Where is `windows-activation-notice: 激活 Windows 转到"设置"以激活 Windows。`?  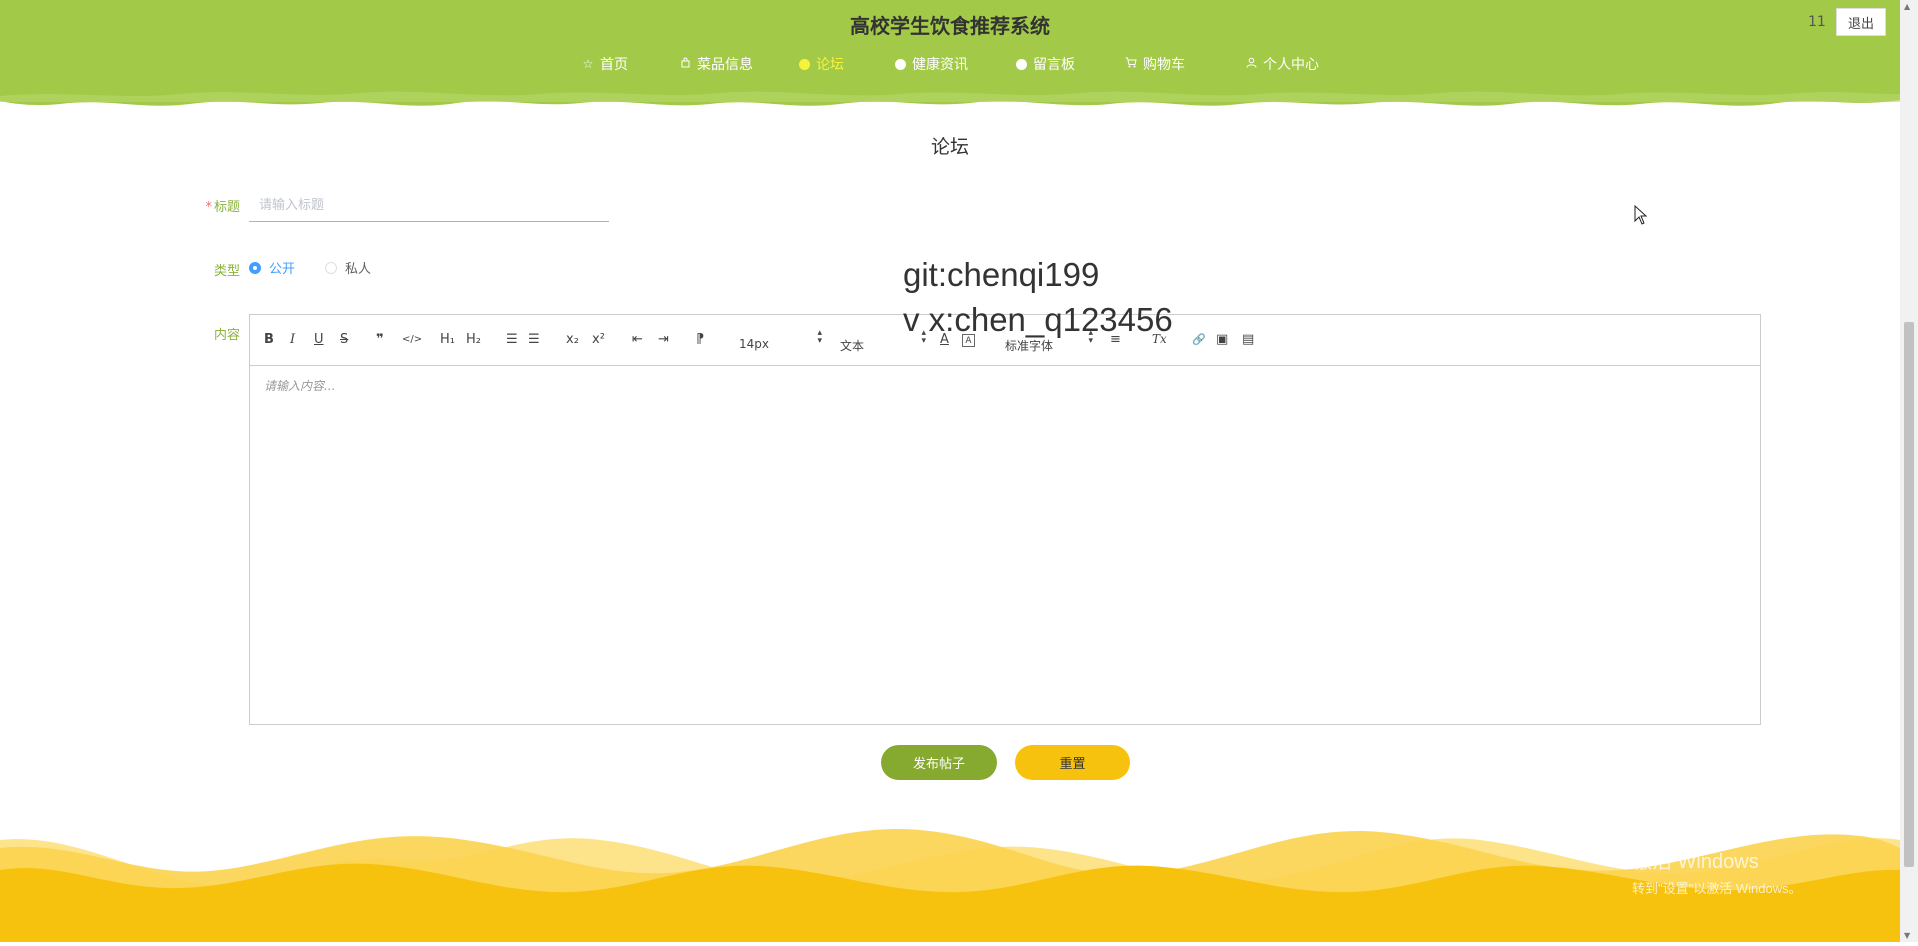
windows-activation-notice: 激活 Windows 转到"设置"以激活 Windows。 is located at coordinates (1717, 871).